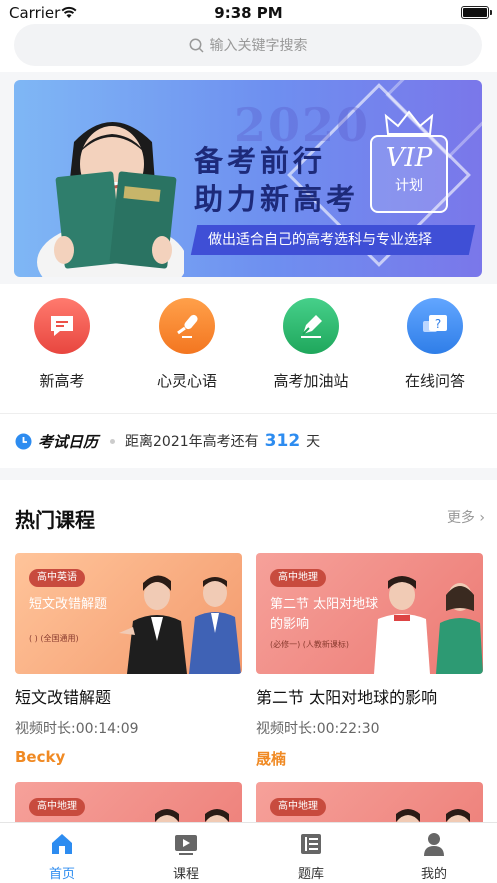 This screenshot has height=883, width=497. I want to click on play-icon, so click(186, 844).